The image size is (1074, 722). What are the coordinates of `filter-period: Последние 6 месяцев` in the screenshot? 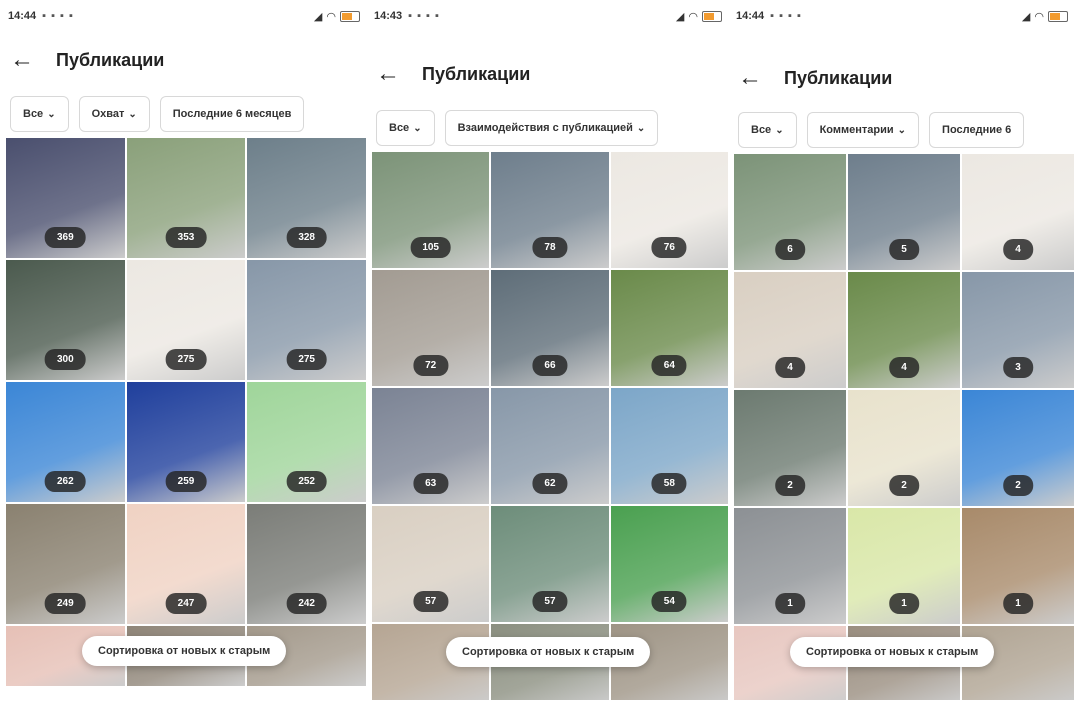 It's located at (232, 114).